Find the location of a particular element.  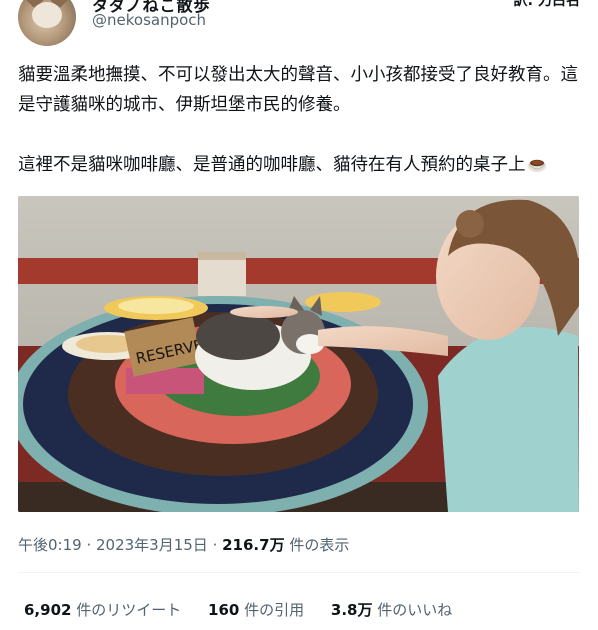

avatar is located at coordinates (47, 23).